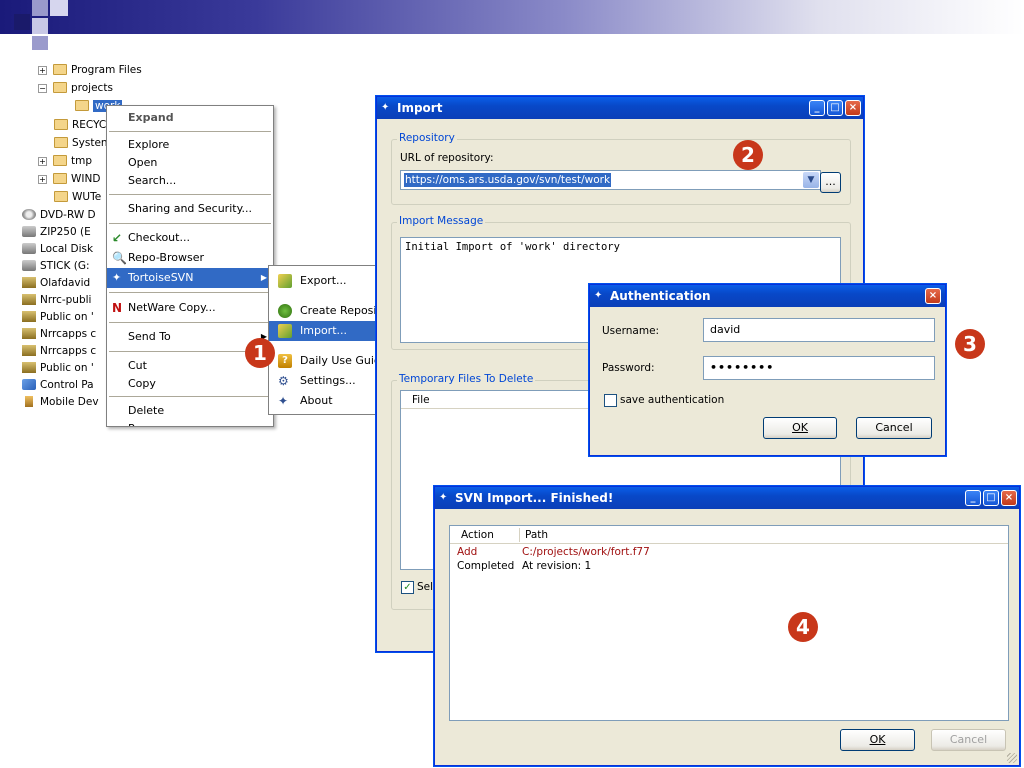  What do you see at coordinates (285, 311) in the screenshot?
I see `create-repository-icon` at bounding box center [285, 311].